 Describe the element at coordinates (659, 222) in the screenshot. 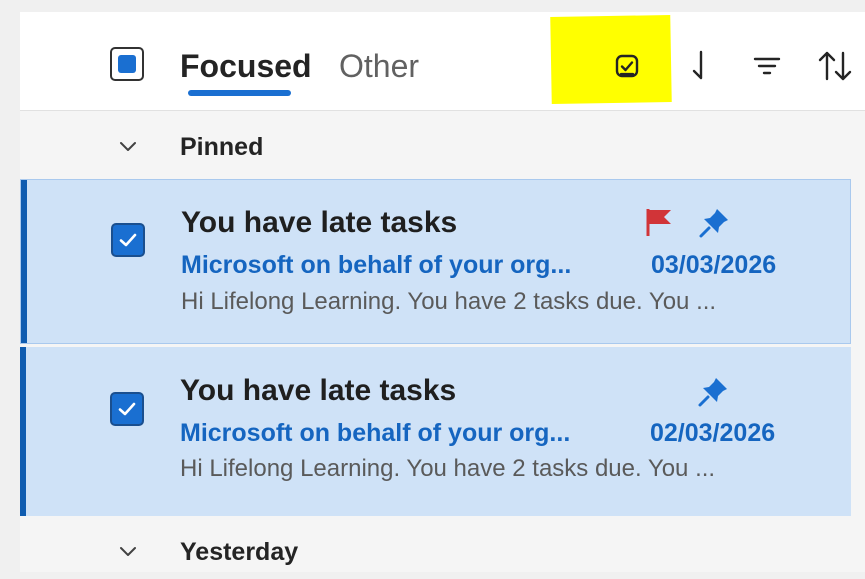

I see `flag-icon` at that location.